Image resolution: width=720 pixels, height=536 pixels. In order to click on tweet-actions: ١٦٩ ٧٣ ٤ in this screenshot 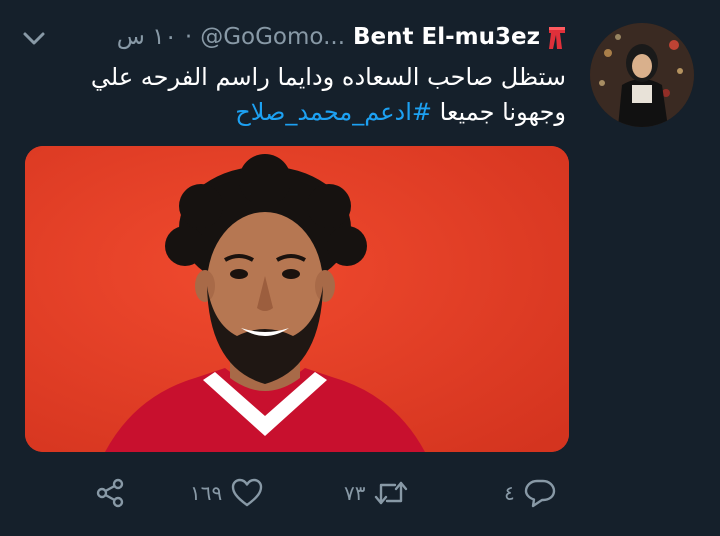, I will do `click(360, 493)`.